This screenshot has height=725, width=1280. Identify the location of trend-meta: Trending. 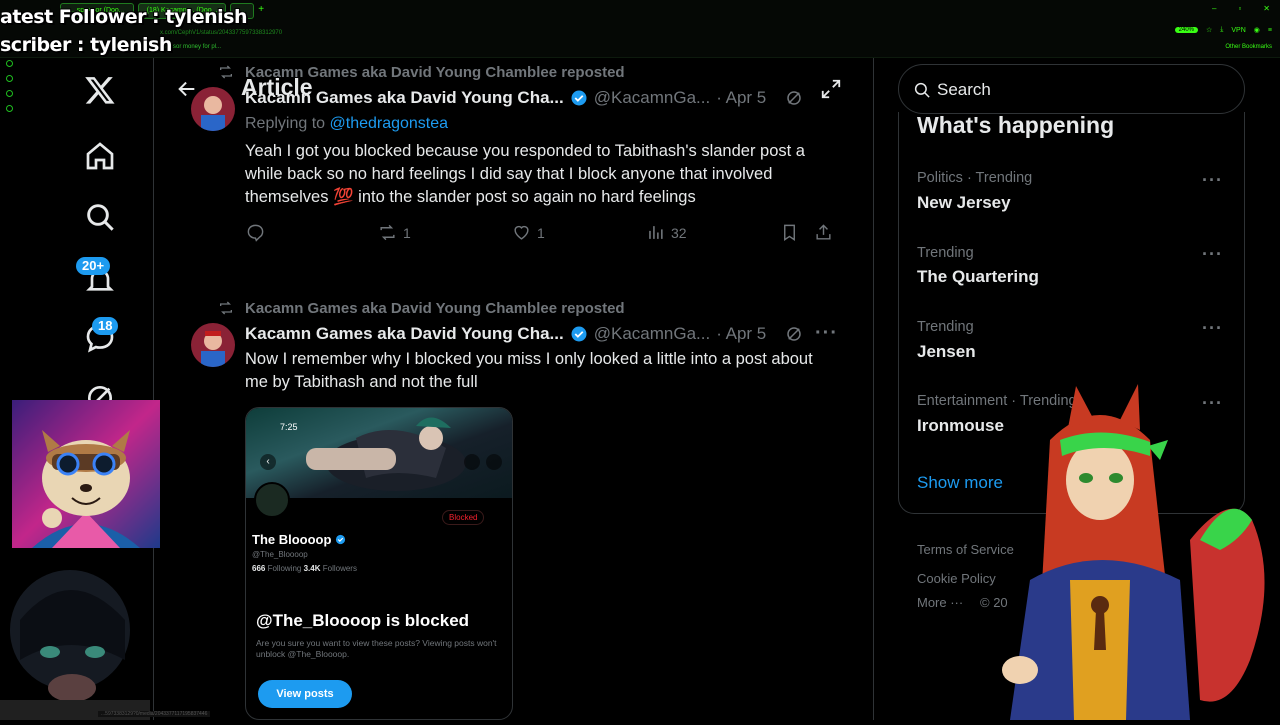
(945, 327).